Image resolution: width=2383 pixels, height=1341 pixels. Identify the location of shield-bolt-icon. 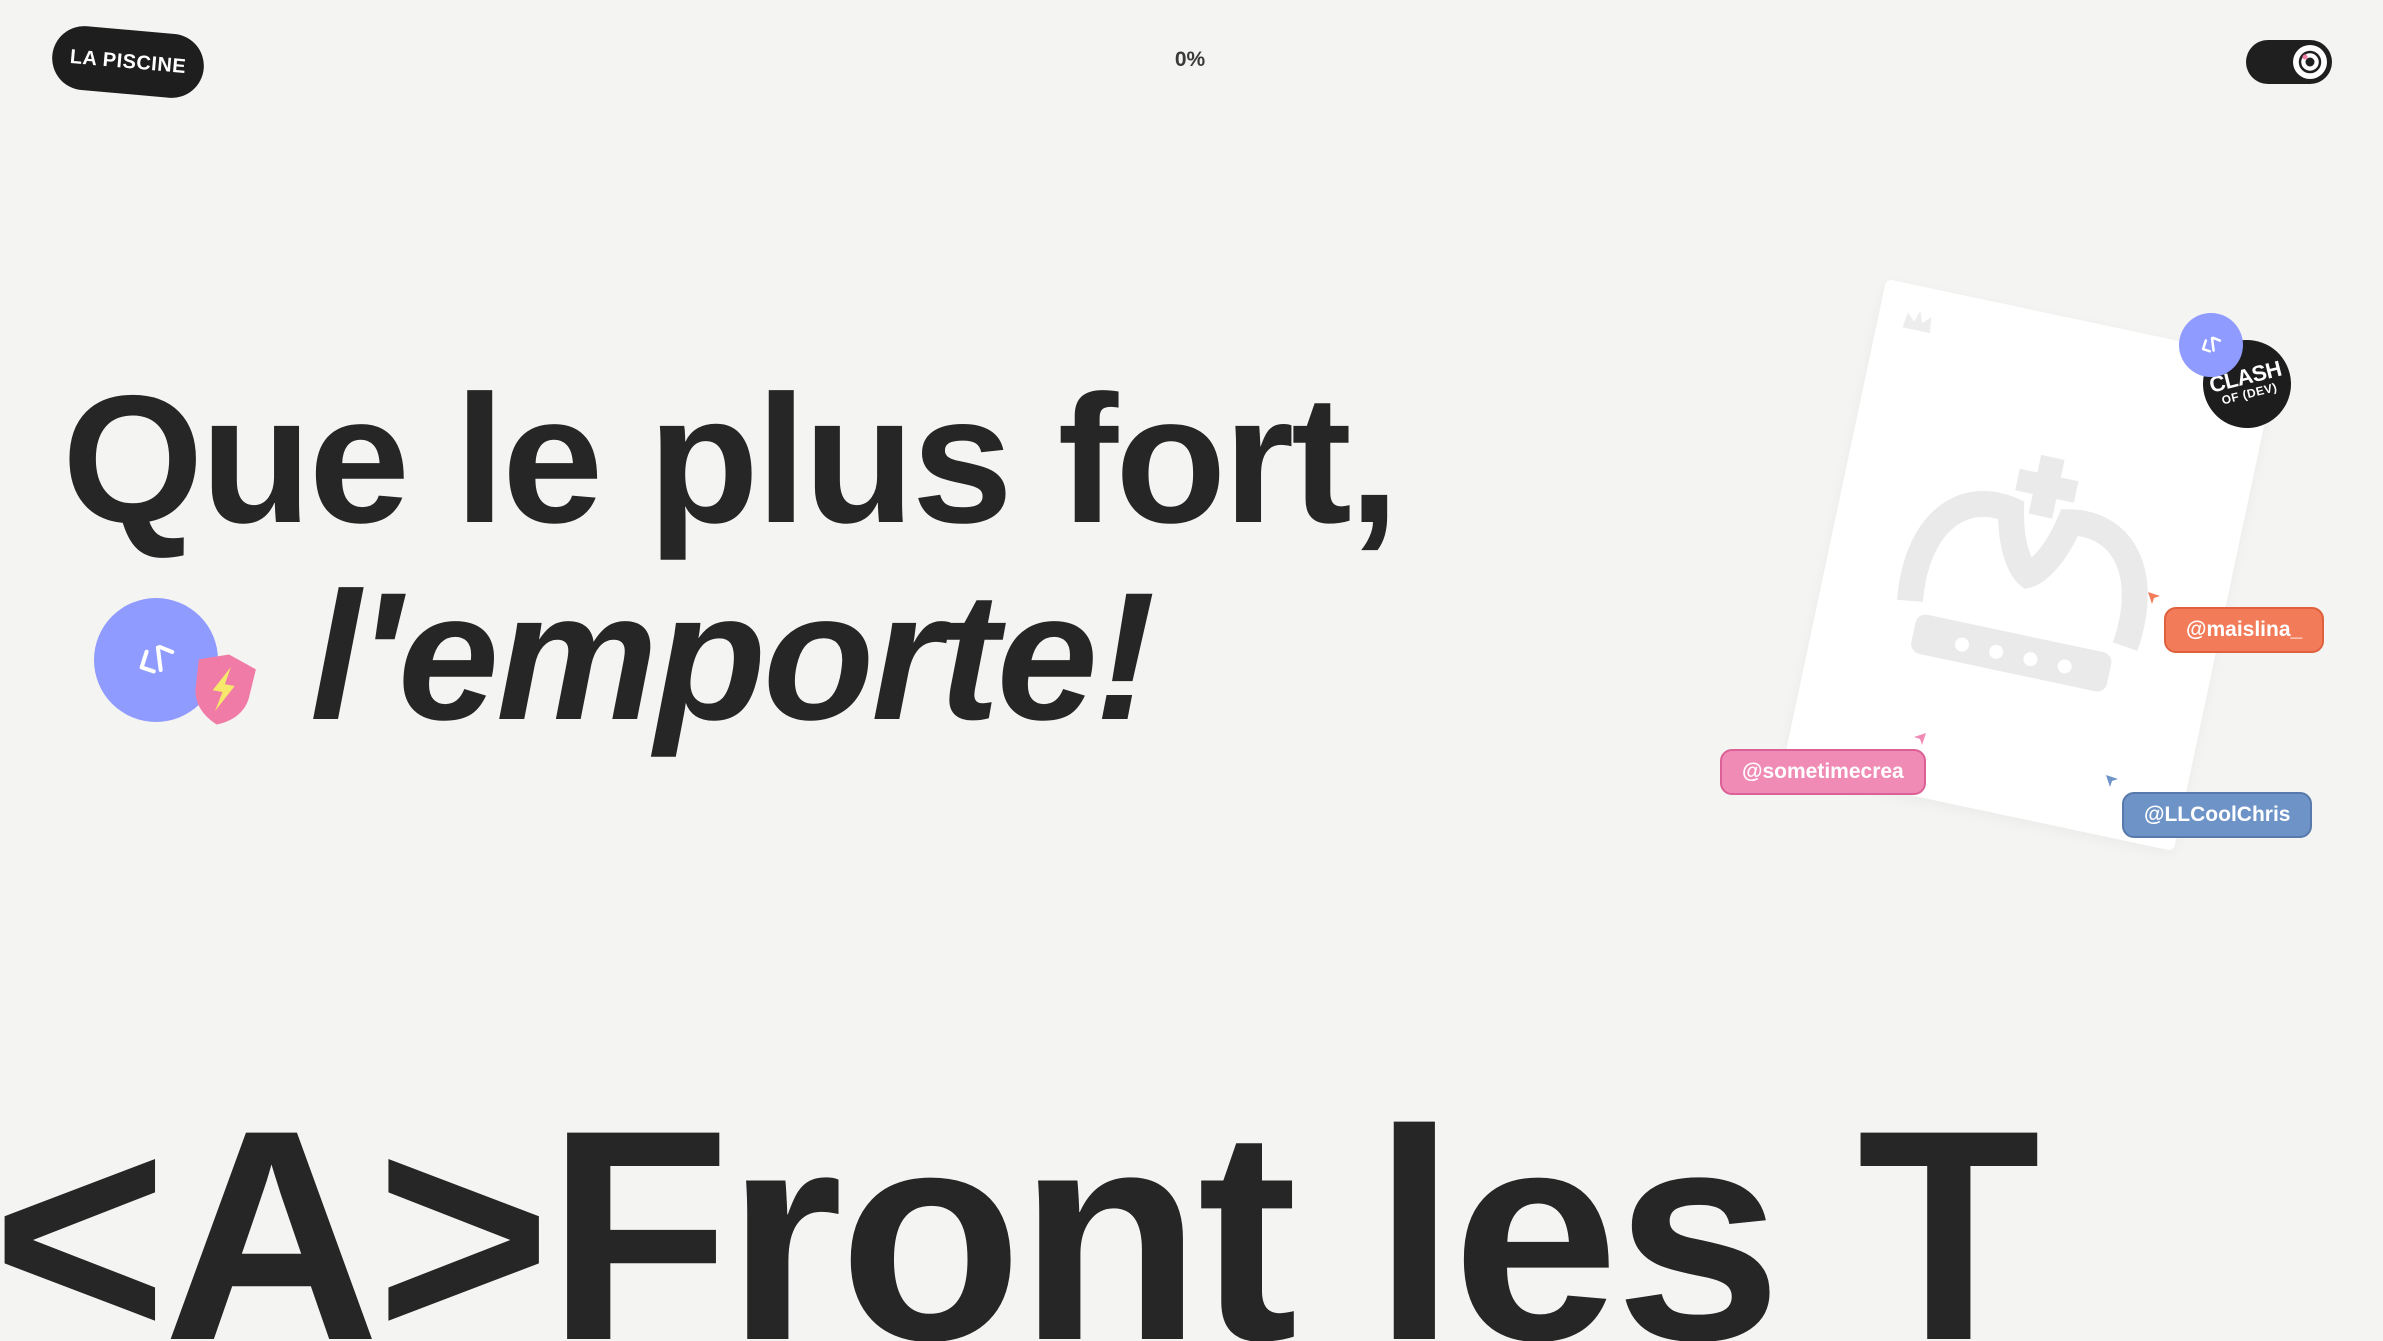
(225, 689).